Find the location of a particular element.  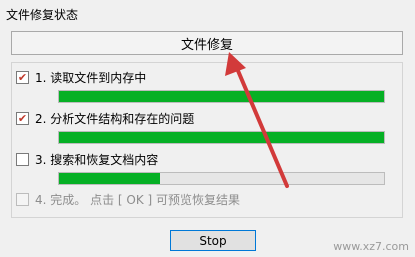

step-2-checkbox: ✔ is located at coordinates (22, 118).